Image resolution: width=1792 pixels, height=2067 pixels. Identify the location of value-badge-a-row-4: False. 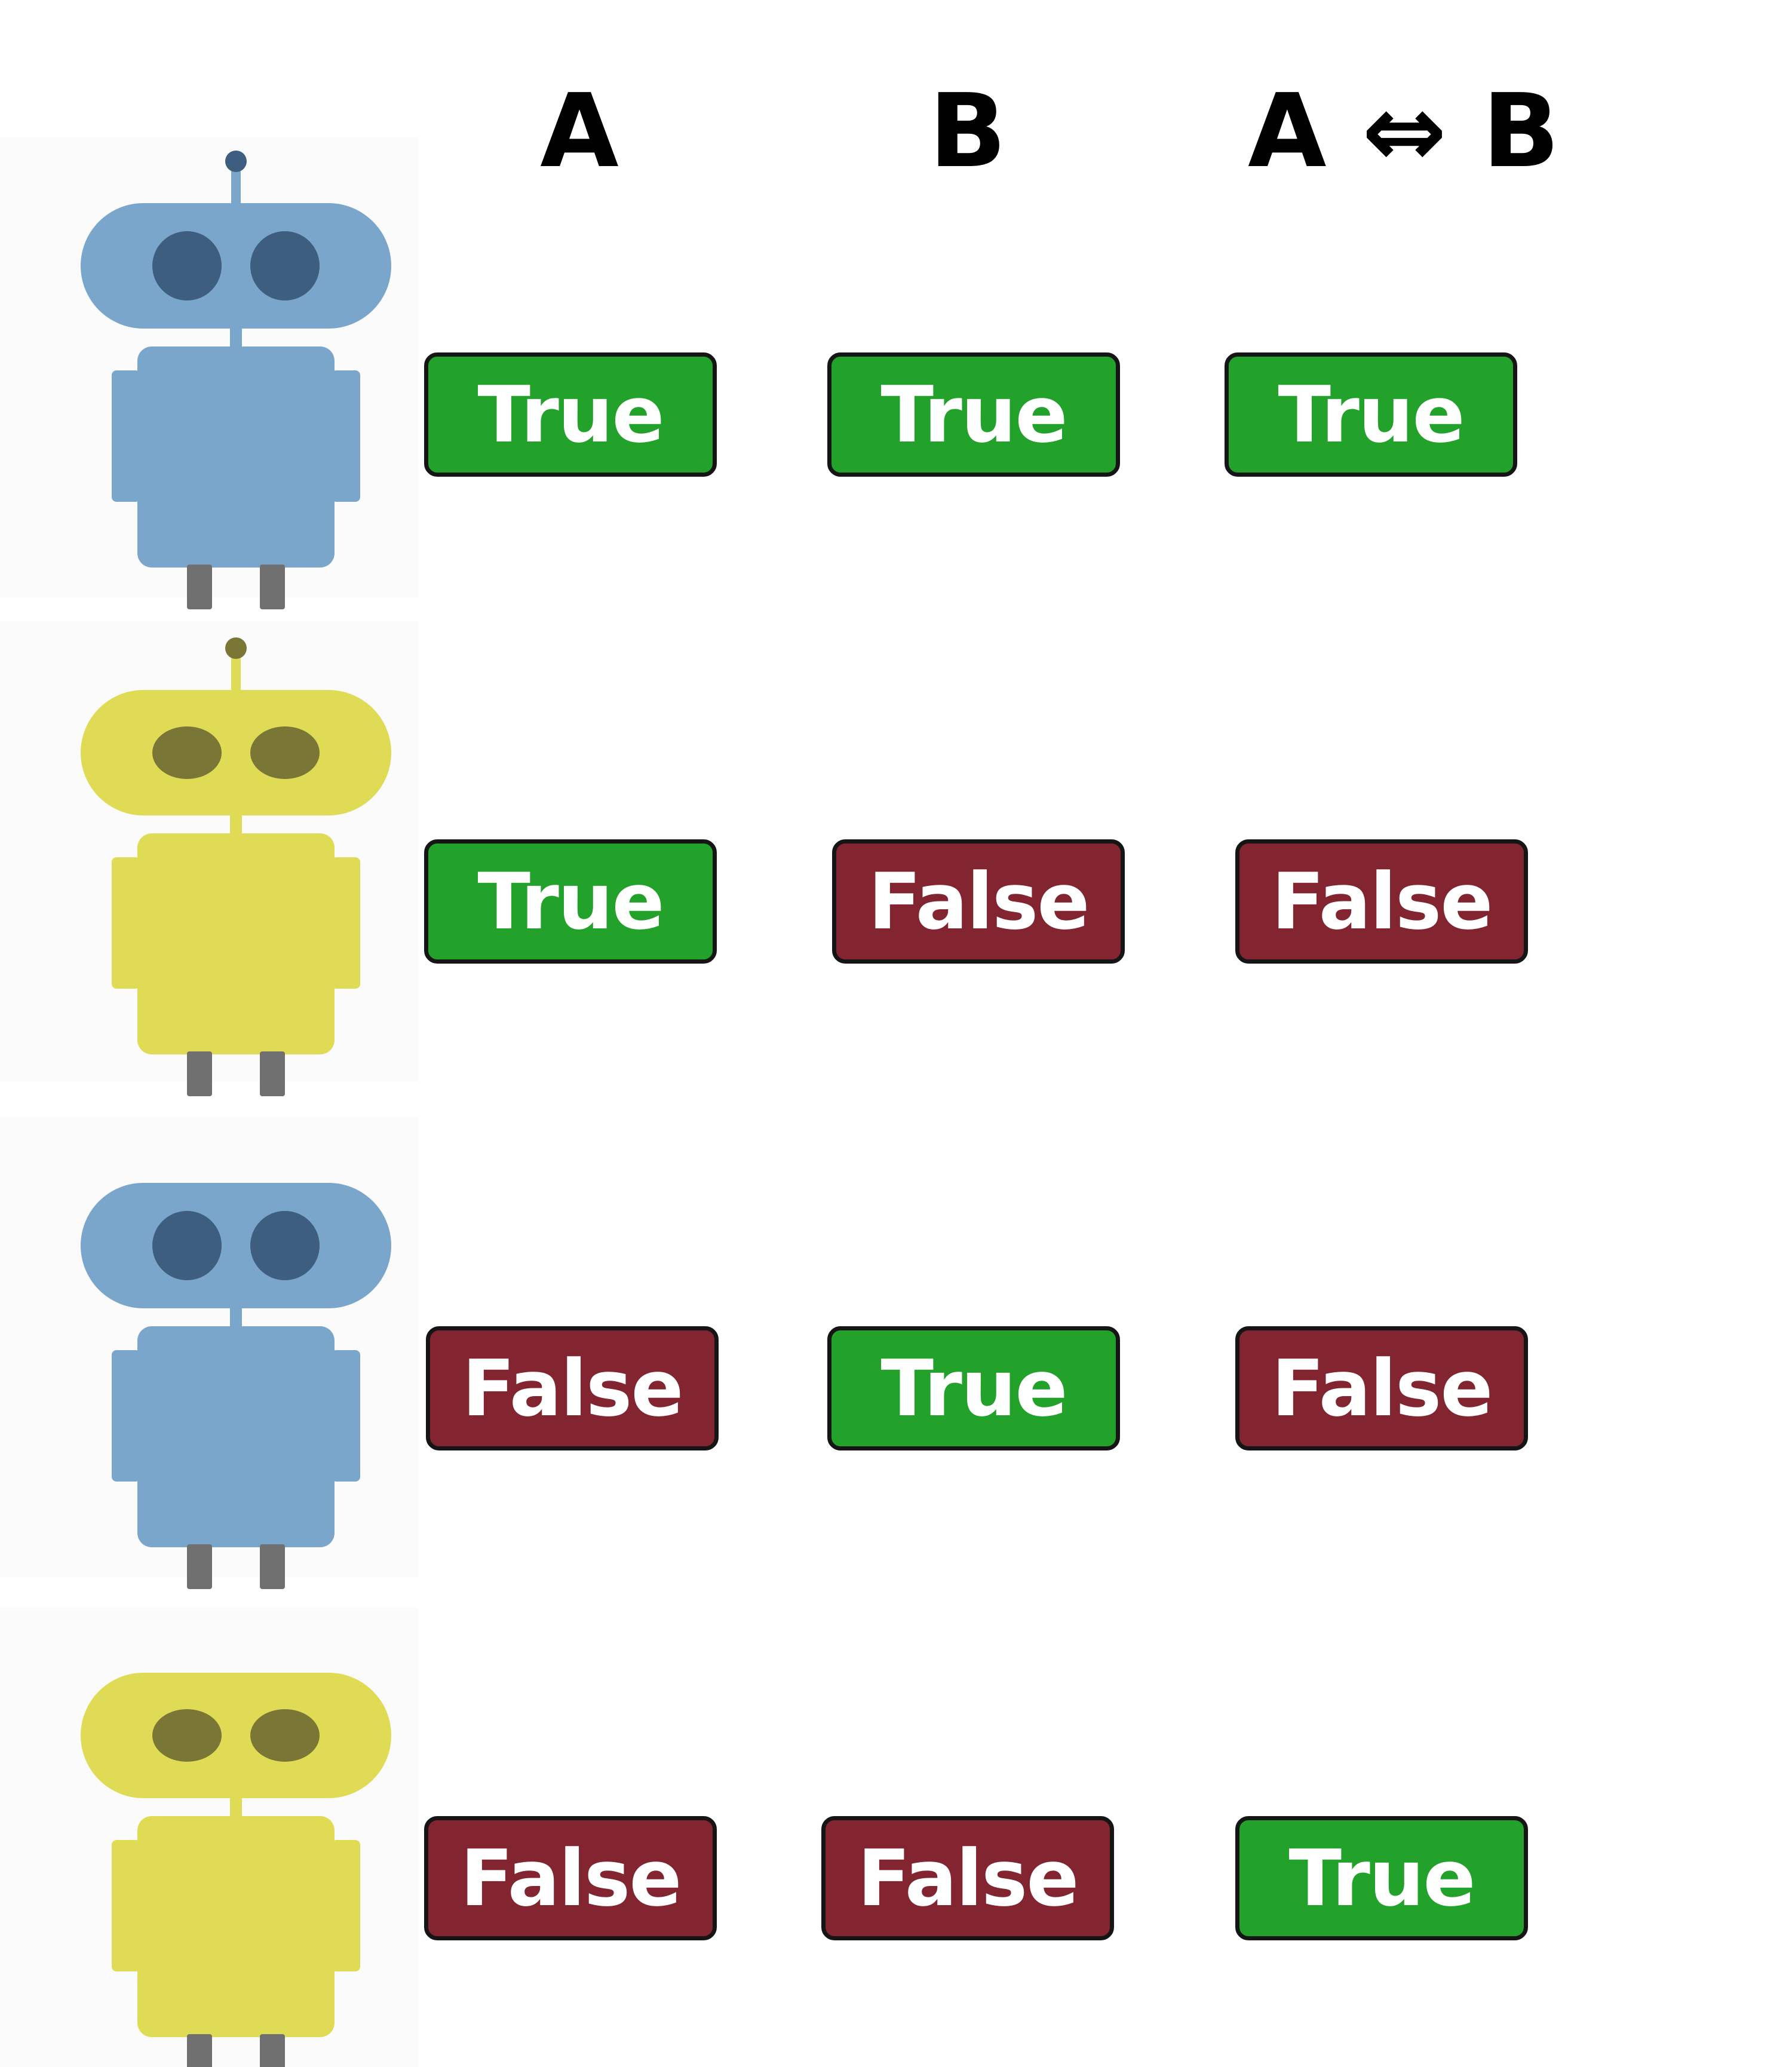
(570, 1878).